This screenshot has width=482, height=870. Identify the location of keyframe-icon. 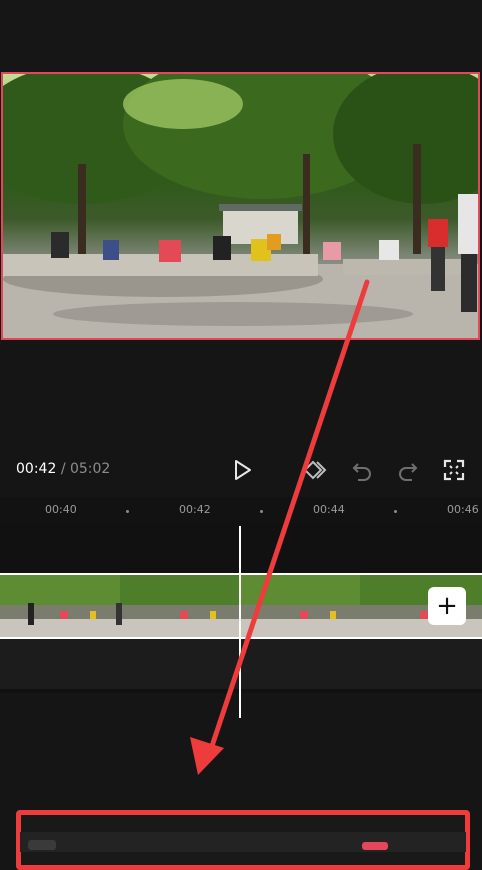
(315, 470).